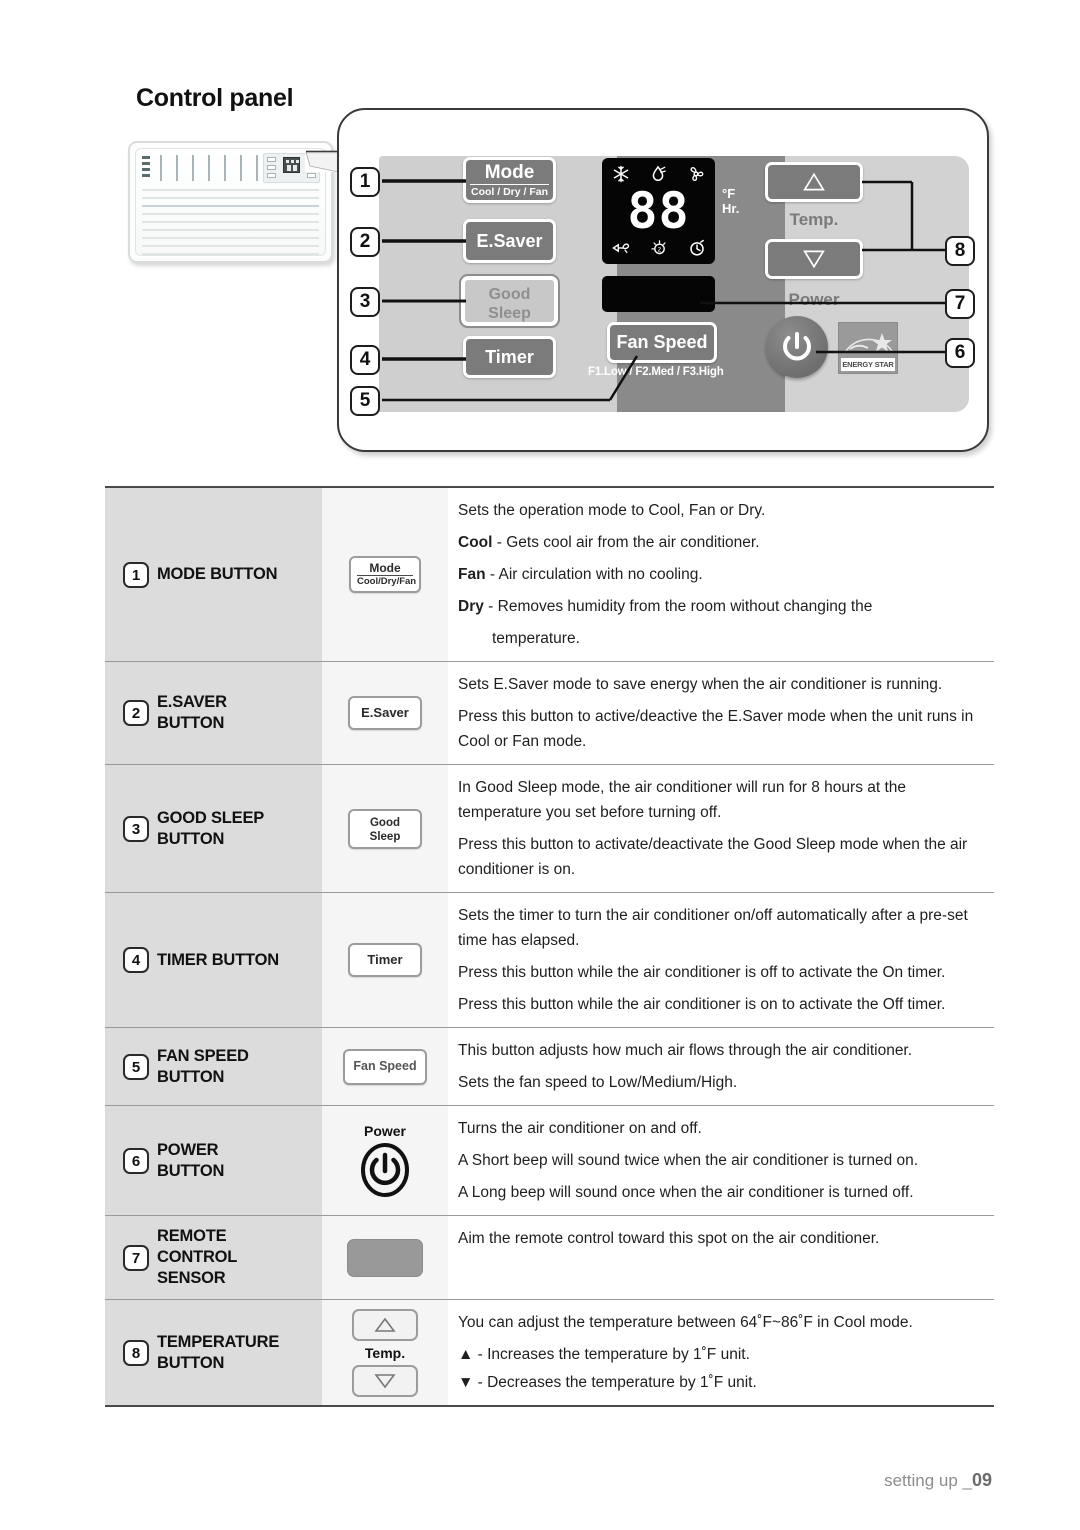  I want to click on energy-star-label: ENERGY STAR, so click(868, 364).